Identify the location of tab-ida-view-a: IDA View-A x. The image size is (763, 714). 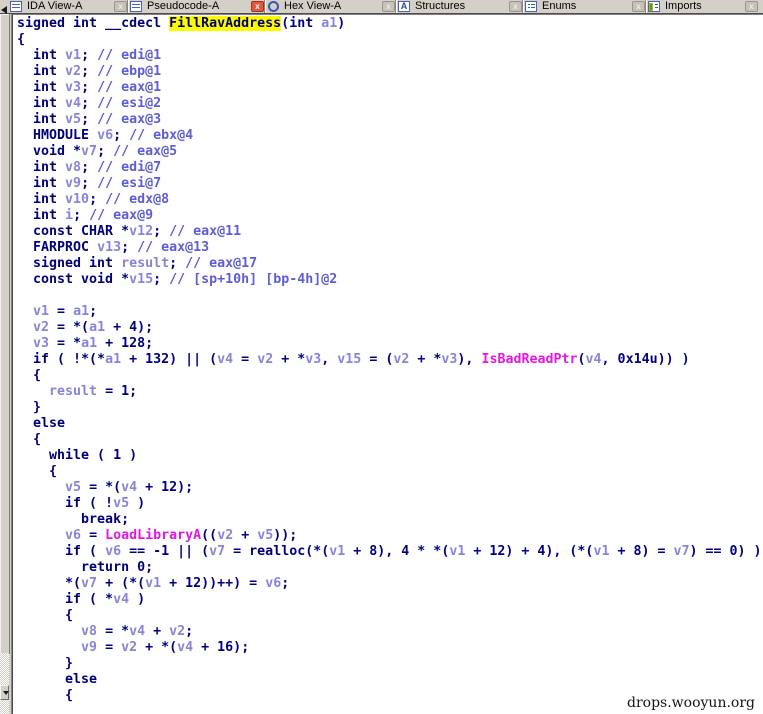
(68, 6).